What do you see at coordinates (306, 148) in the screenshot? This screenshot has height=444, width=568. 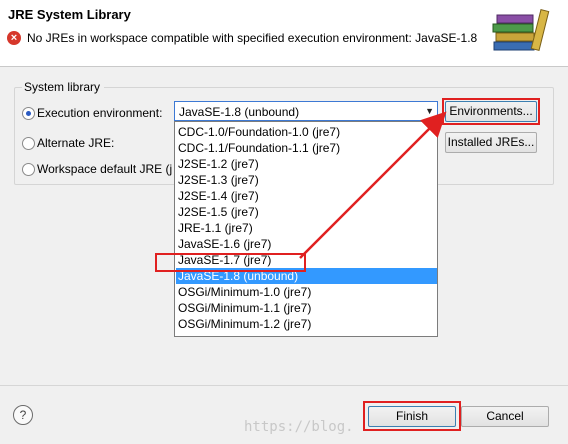 I see `dropdown-option: CDC-1.1/Foundation-1.1 (jre7)` at bounding box center [306, 148].